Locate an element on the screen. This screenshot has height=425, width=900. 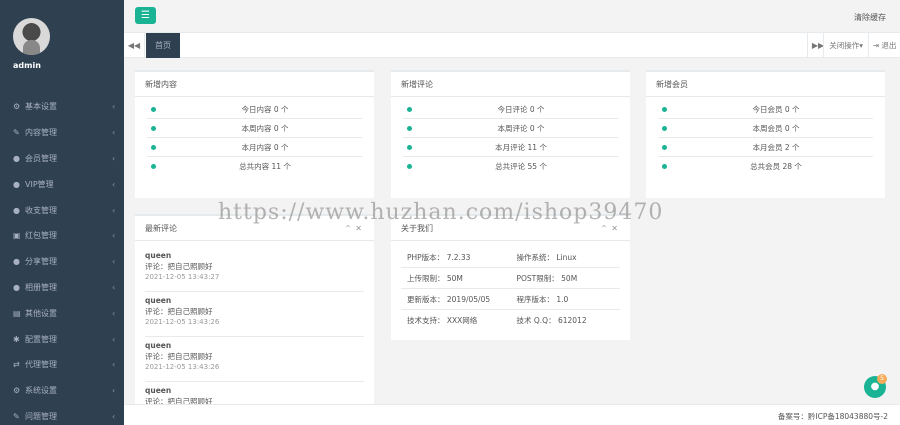
table-row: 更新版本： 2019/05/05 程序版本： 1.0 is located at coordinates (510, 299).